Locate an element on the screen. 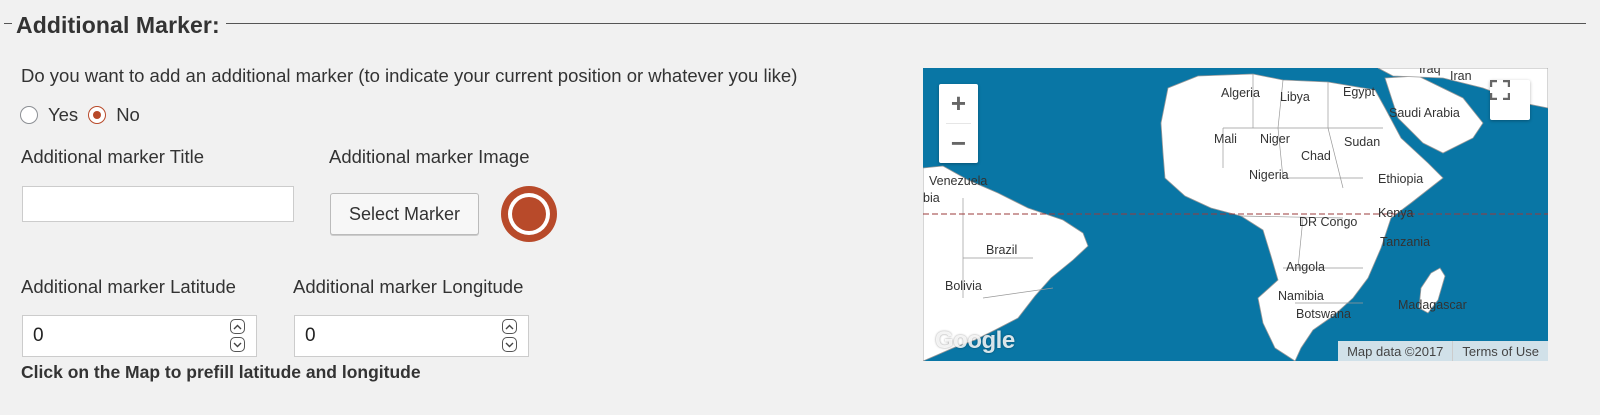 This screenshot has width=1600, height=415. map-label-nigeria: Nigeria is located at coordinates (1269, 175).